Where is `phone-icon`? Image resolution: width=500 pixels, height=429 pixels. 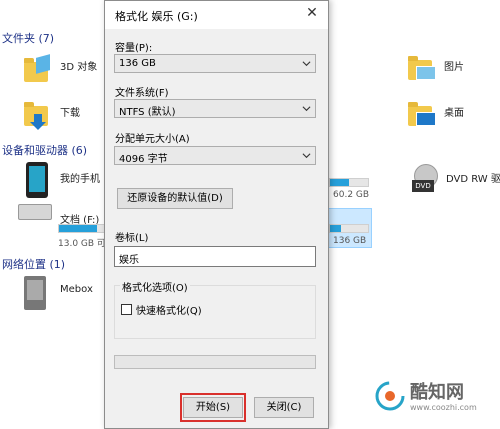 phone-icon is located at coordinates (37, 180).